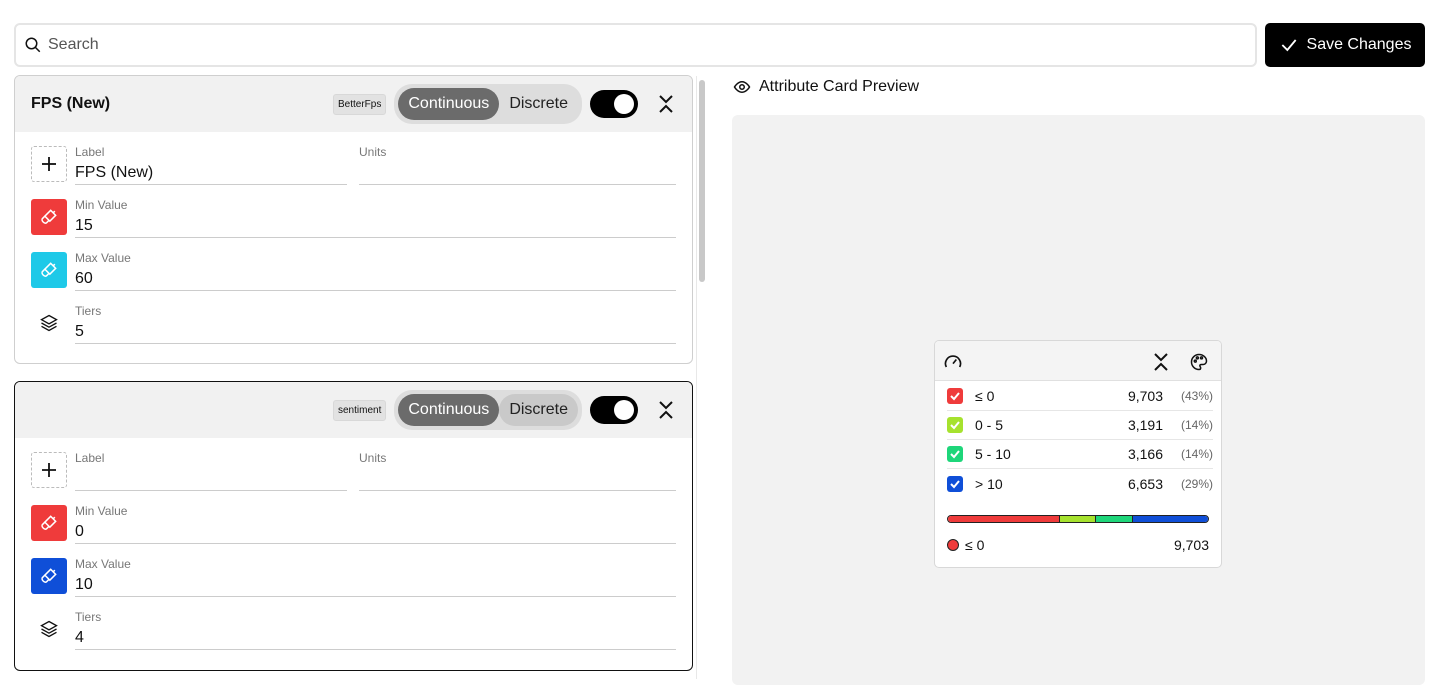 The image size is (1441, 685). What do you see at coordinates (1078, 545) in the screenshot?
I see `selected-tier-summary: ≤ 0 9,703` at bounding box center [1078, 545].